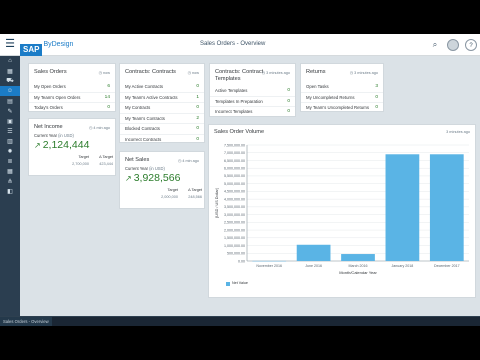 This screenshot has width=480, height=360. I want to click on legend-swatch, so click(228, 284).